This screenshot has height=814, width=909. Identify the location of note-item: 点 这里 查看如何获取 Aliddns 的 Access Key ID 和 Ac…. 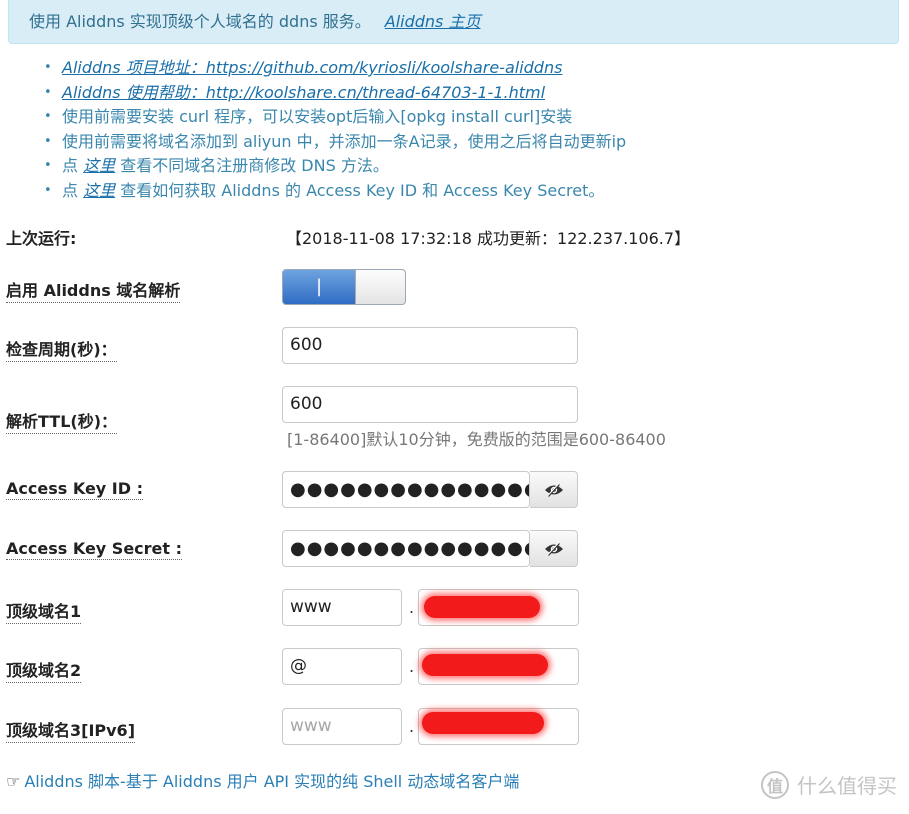
(335, 191).